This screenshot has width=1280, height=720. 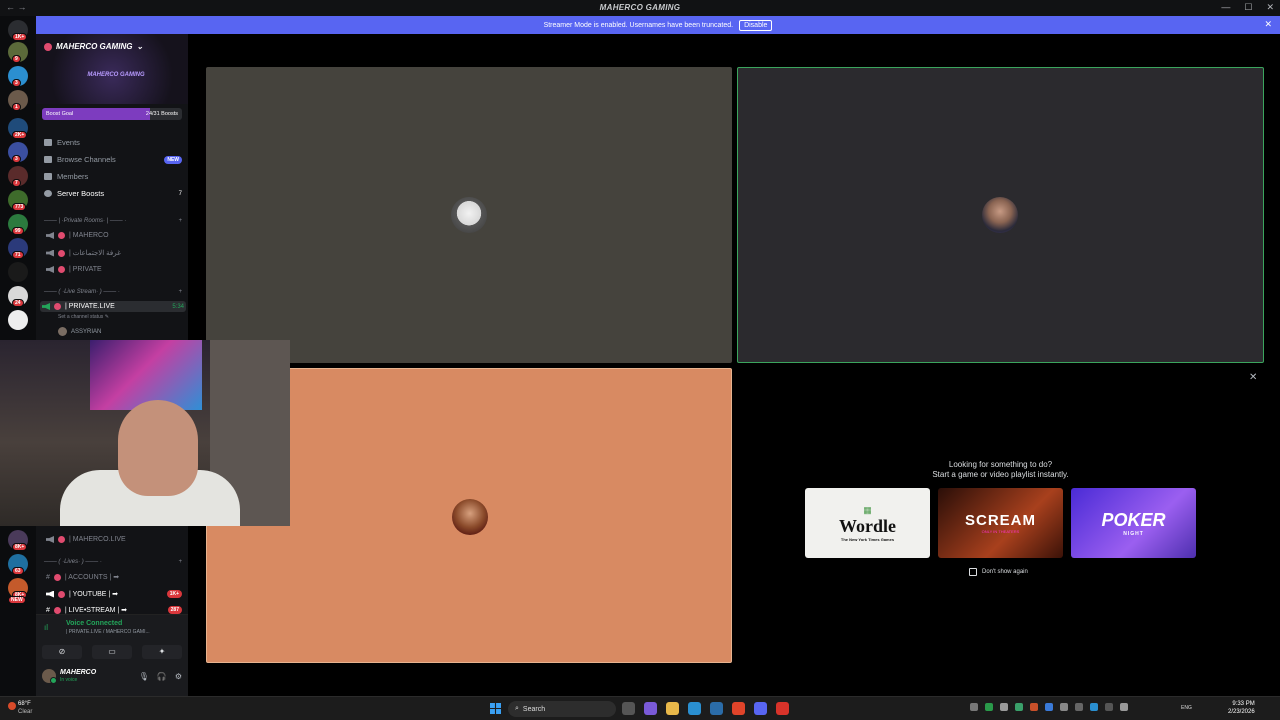 I want to click on taskbar-clock: 9:33 PM 2/23/2026, so click(x=1241, y=708).